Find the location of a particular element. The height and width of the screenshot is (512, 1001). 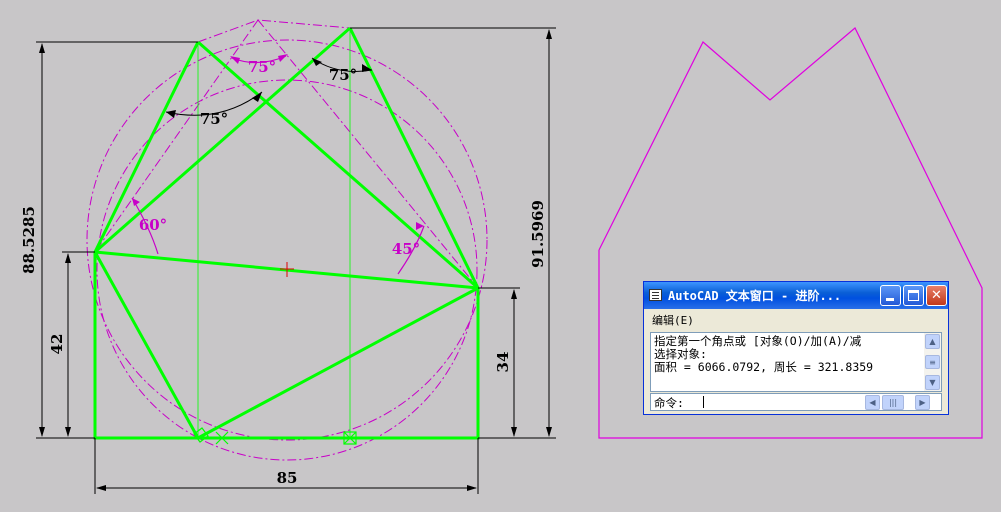

grip-icon: ||| is located at coordinates (893, 402).